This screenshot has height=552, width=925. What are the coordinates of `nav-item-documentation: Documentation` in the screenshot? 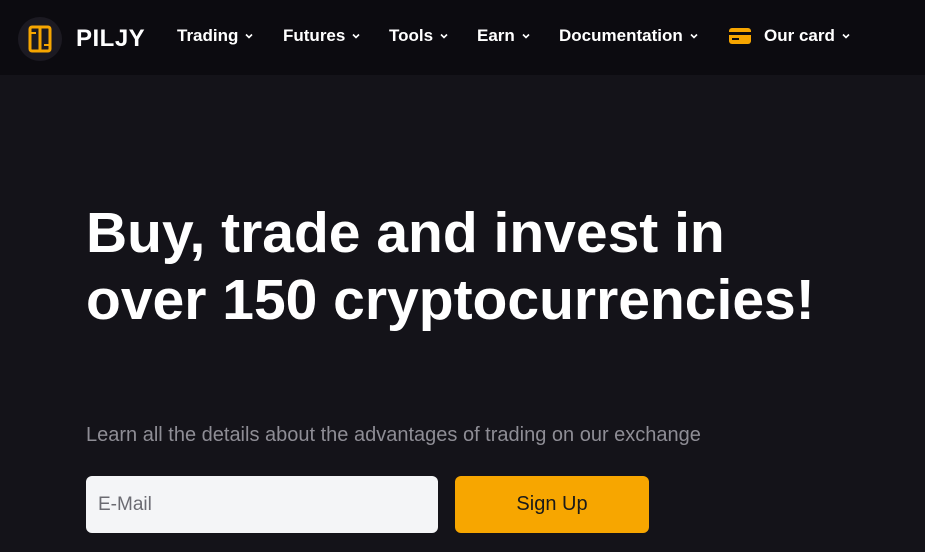 It's located at (629, 36).